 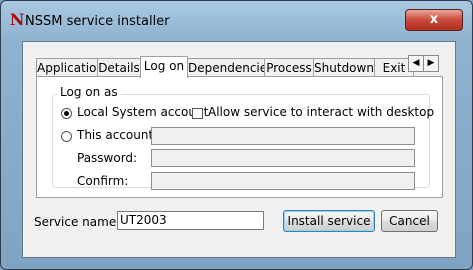 I want to click on account-field, so click(x=283, y=136).